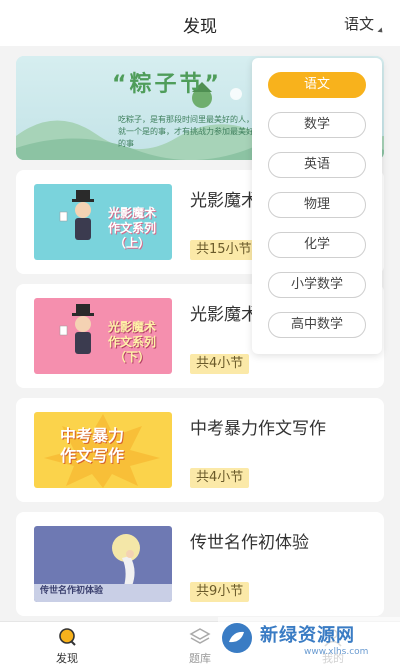 This screenshot has width=400, height=667. What do you see at coordinates (307, 635) in the screenshot?
I see `watermark-text: 新绿资源网` at bounding box center [307, 635].